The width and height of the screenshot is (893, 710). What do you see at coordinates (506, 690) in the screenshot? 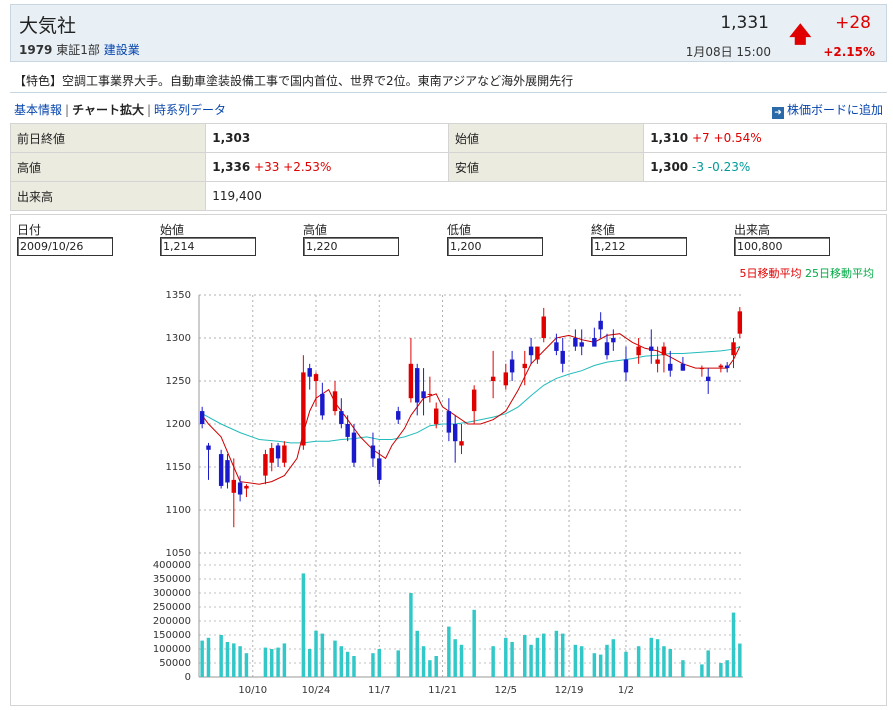
I see `date-tick-label: 12/5` at bounding box center [506, 690].